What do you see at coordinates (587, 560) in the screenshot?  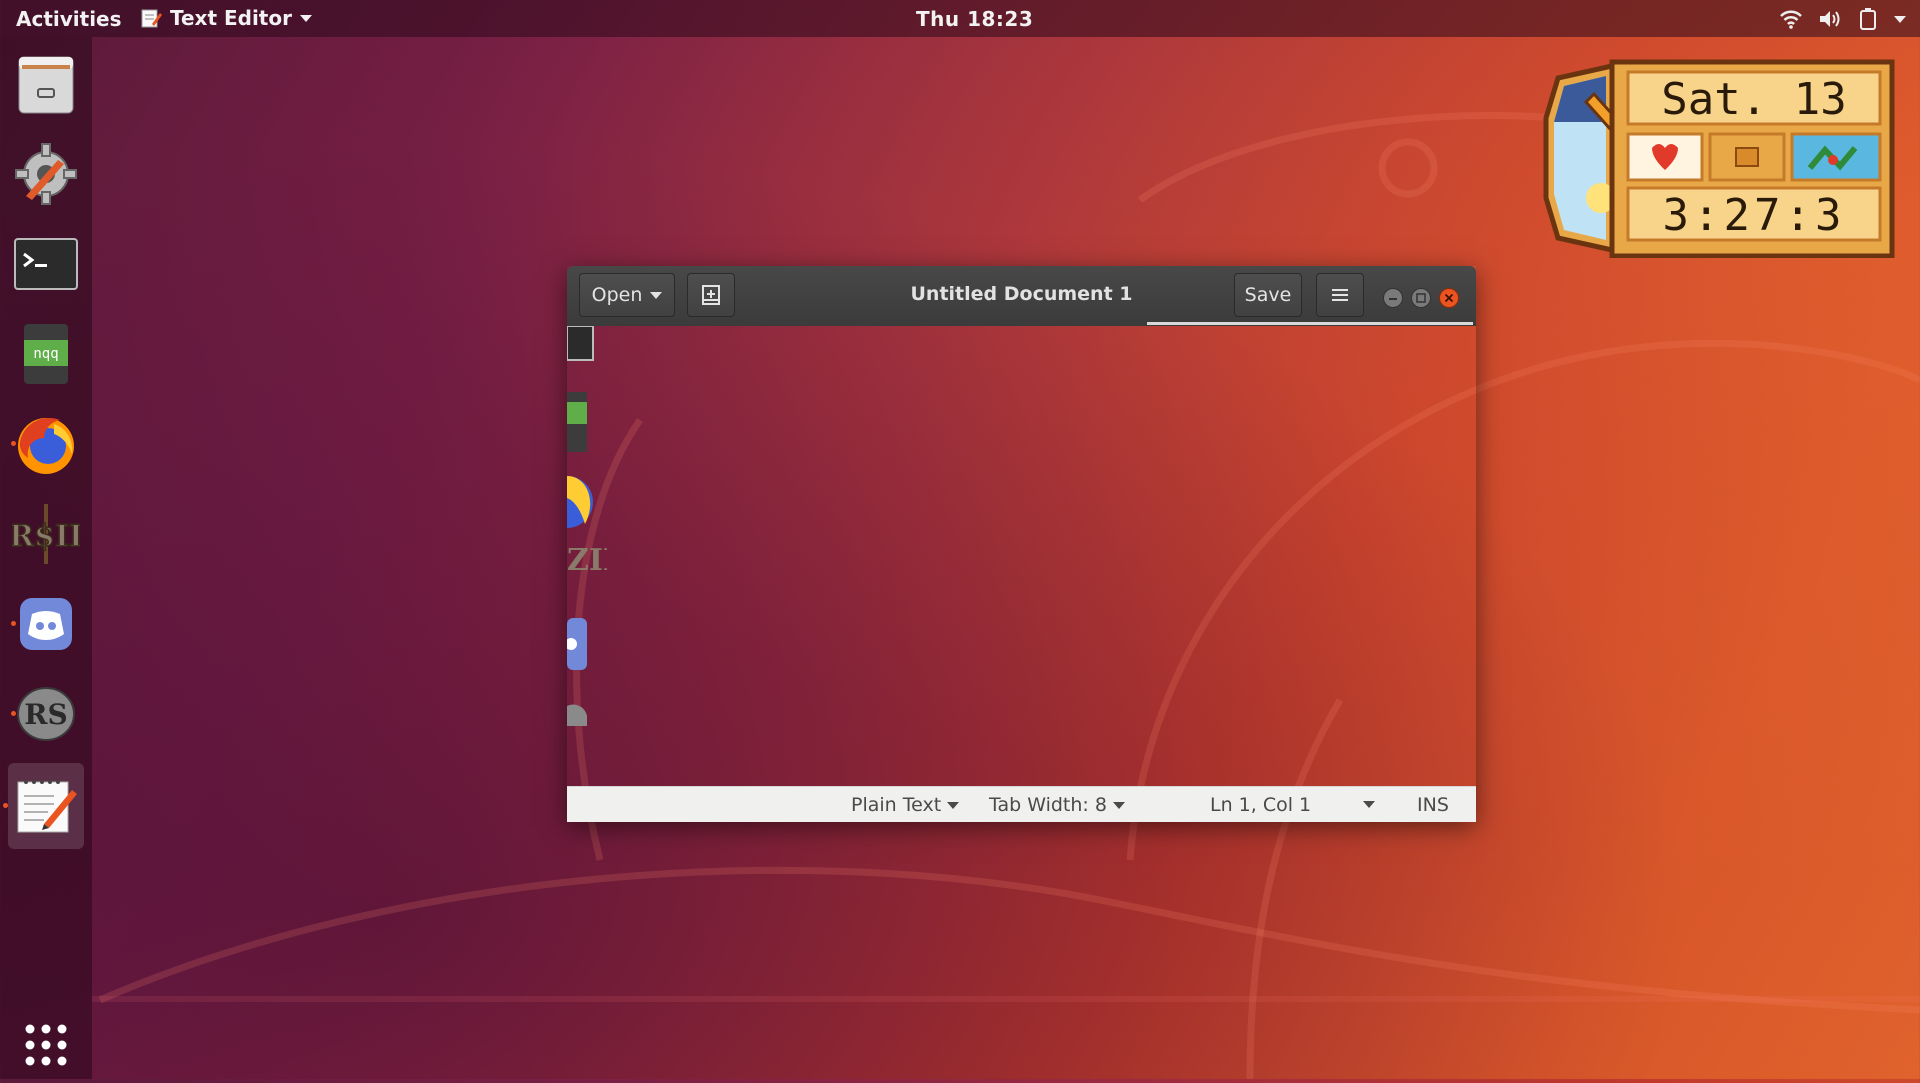 I see `svg-text: ZII` at bounding box center [587, 560].